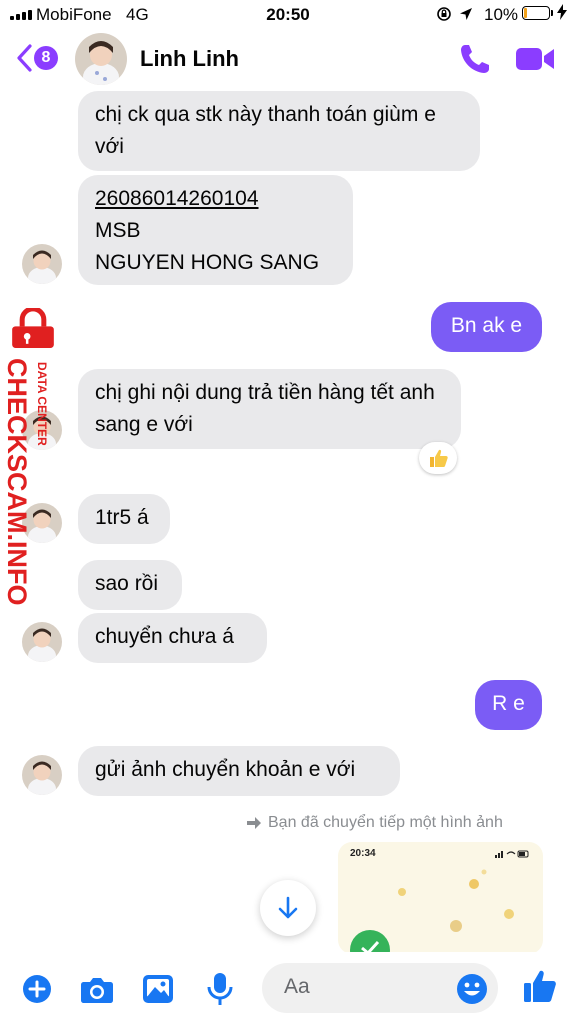  What do you see at coordinates (432, 911) in the screenshot?
I see `image-coins-decoration` at bounding box center [432, 911].